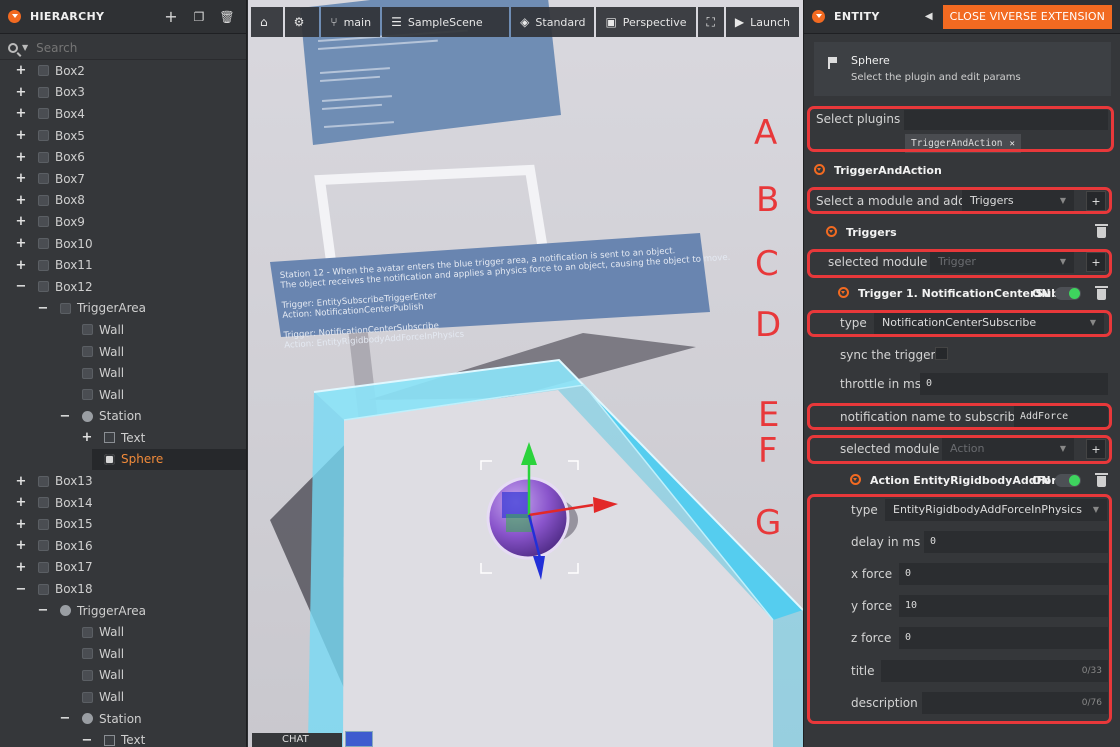 The height and width of the screenshot is (747, 1120). What do you see at coordinates (1068, 293) in the screenshot?
I see `trigger-toggle` at bounding box center [1068, 293].